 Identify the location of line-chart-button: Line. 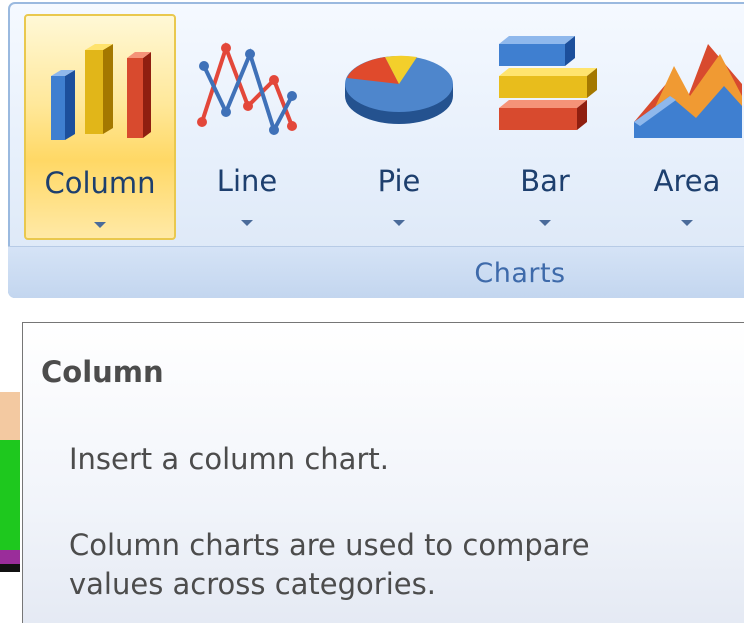
(247, 127).